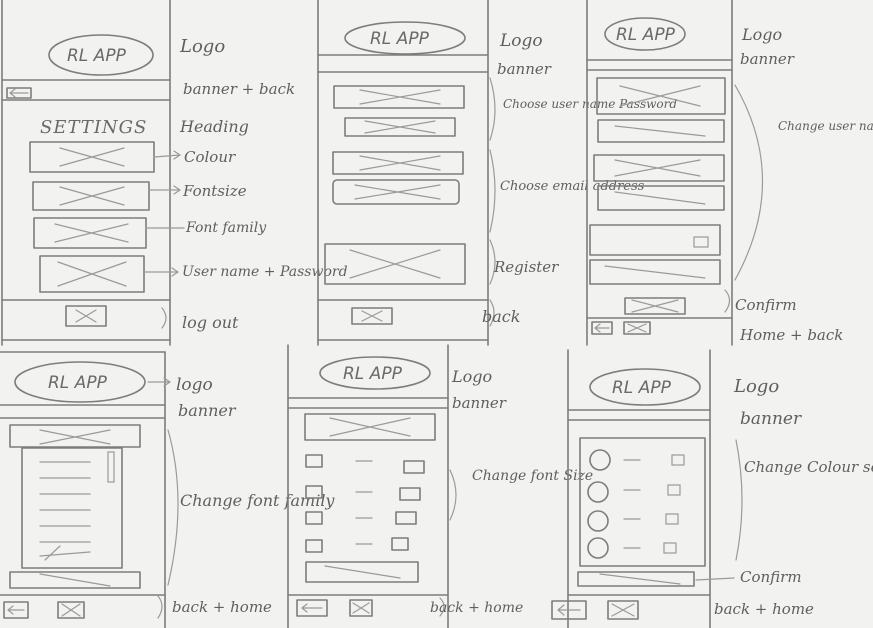  What do you see at coordinates (825, 126) in the screenshot?
I see `annotation: Change user name + Password` at bounding box center [825, 126].